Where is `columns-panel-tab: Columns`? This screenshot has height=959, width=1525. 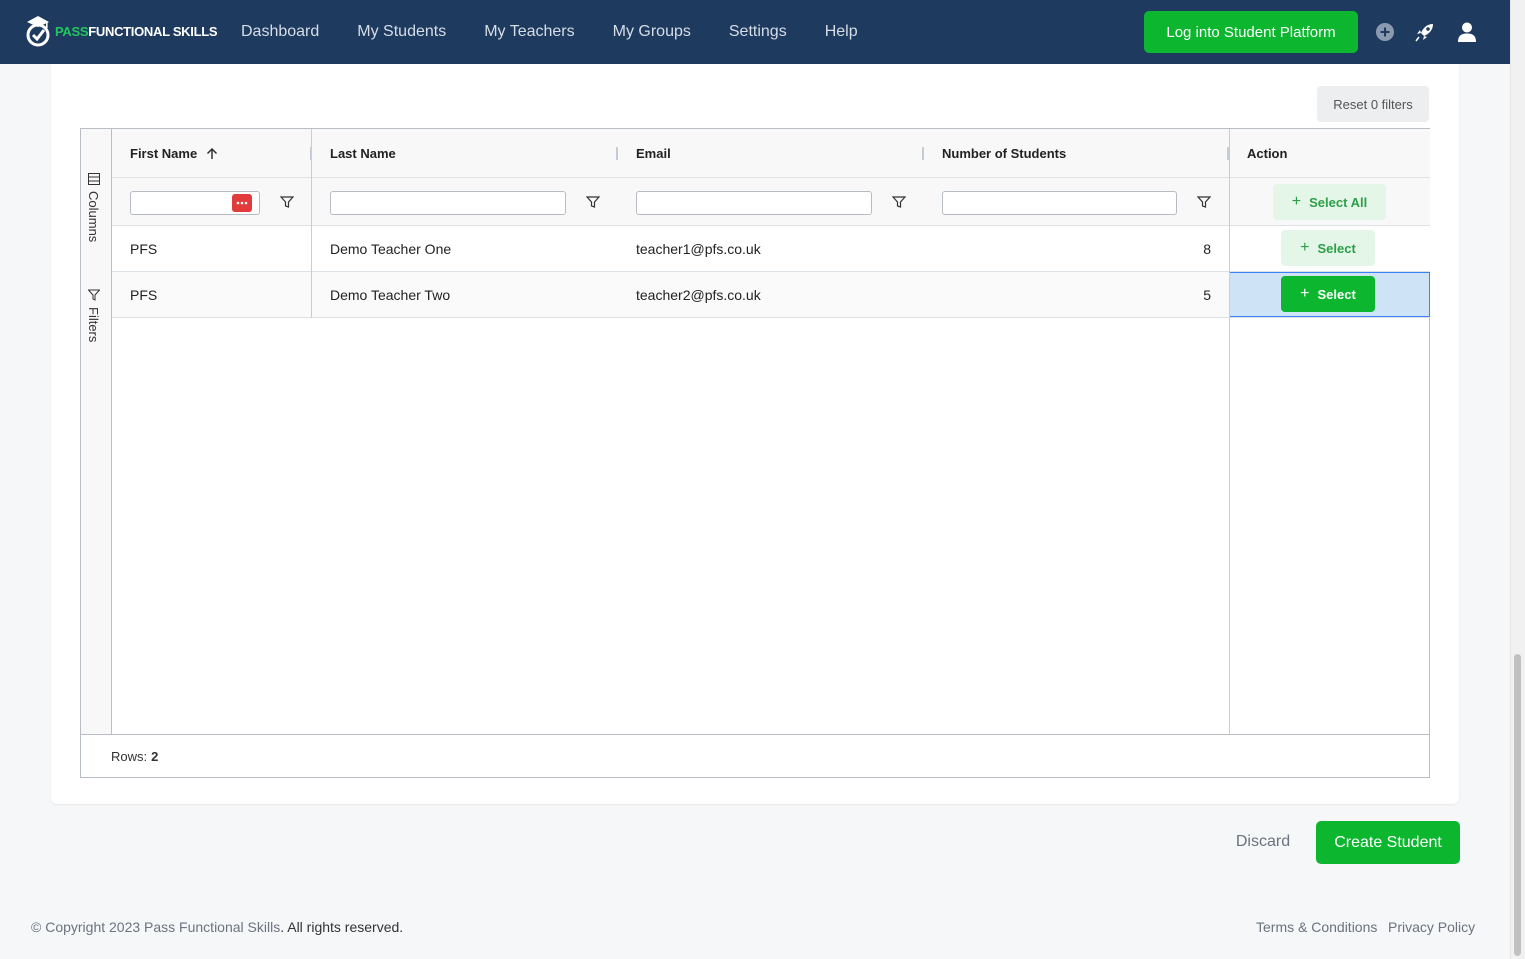 columns-panel-tab: Columns is located at coordinates (93, 207).